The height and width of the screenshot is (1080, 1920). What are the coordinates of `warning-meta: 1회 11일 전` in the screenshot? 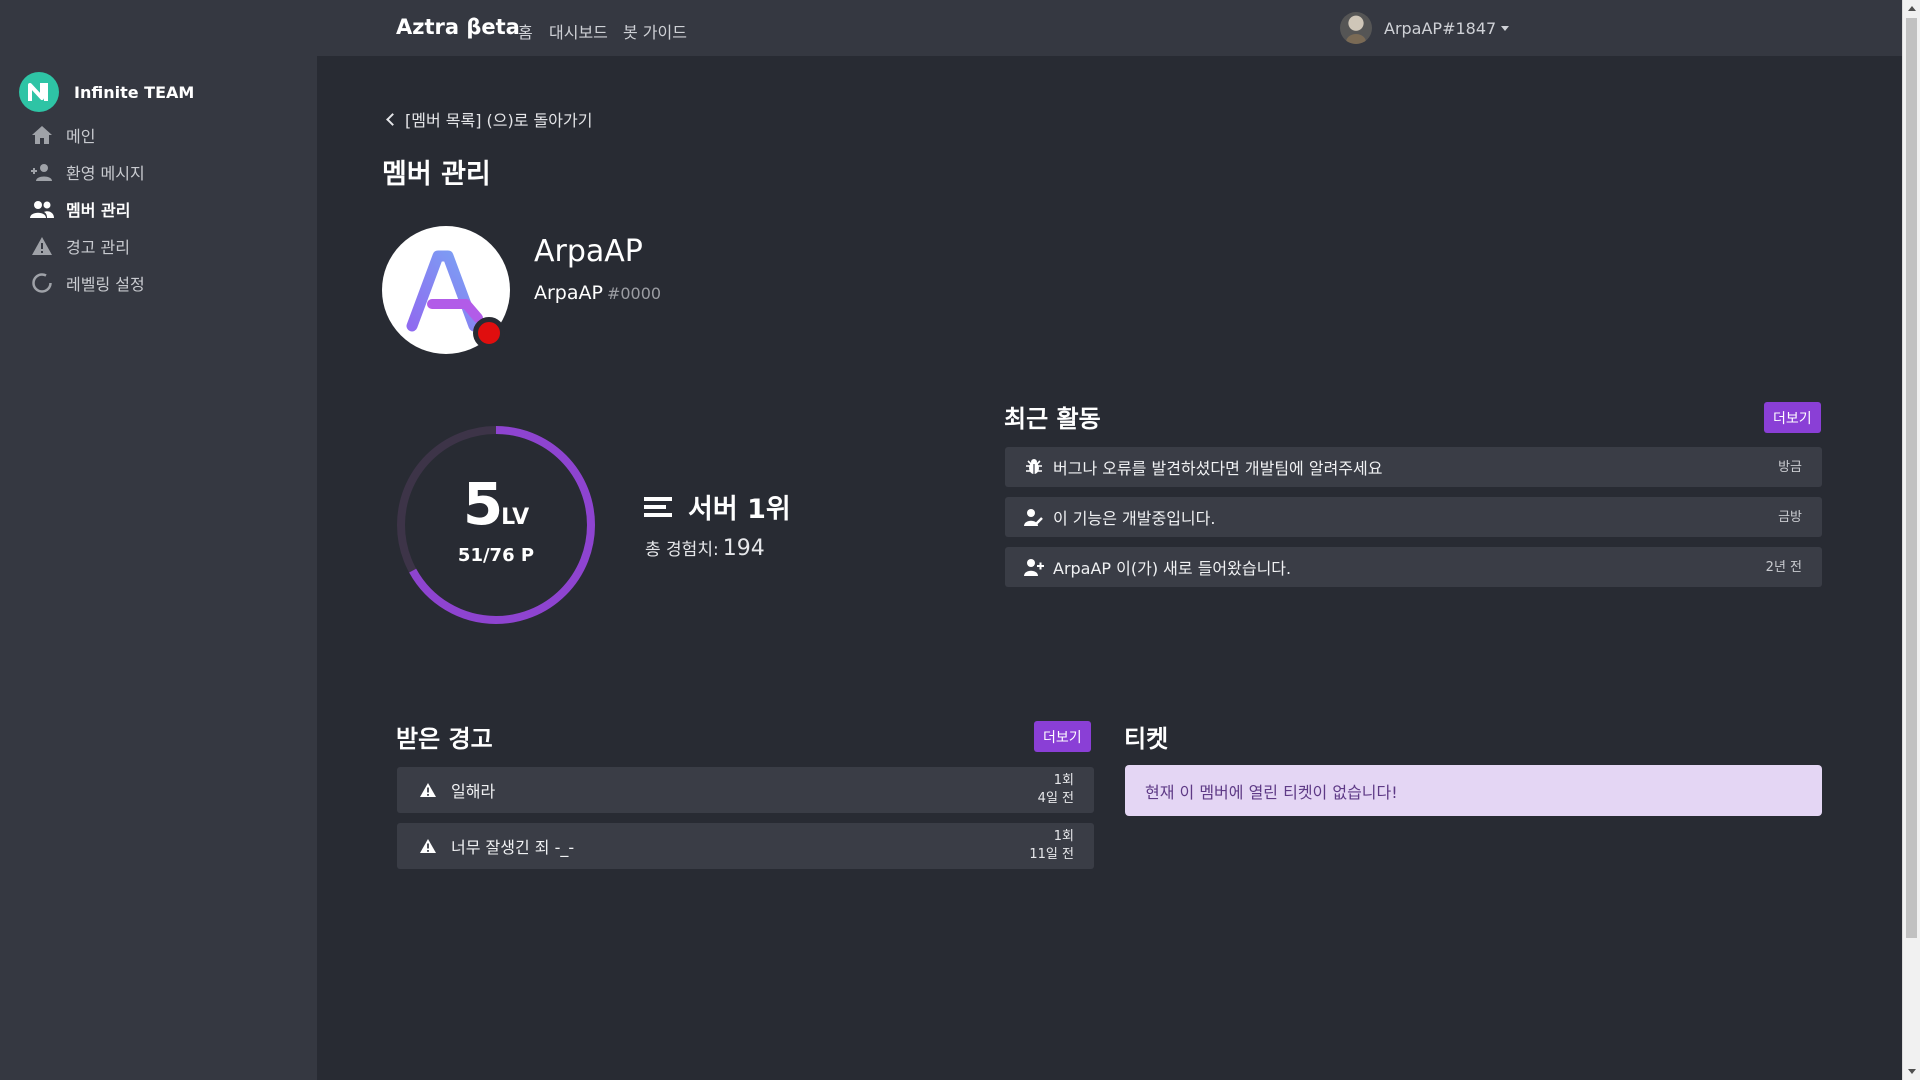 It's located at (1051, 846).